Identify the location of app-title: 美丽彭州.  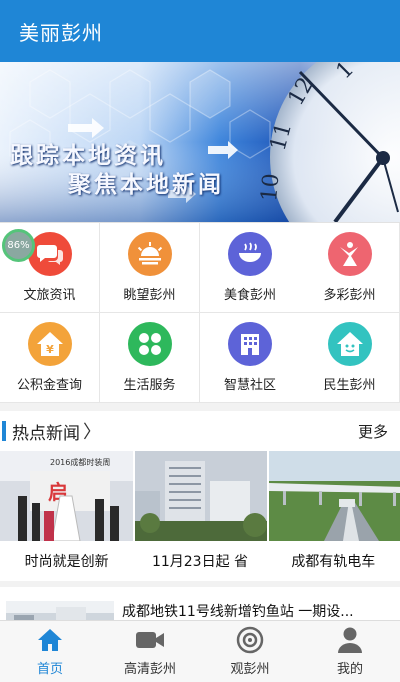
(61, 32).